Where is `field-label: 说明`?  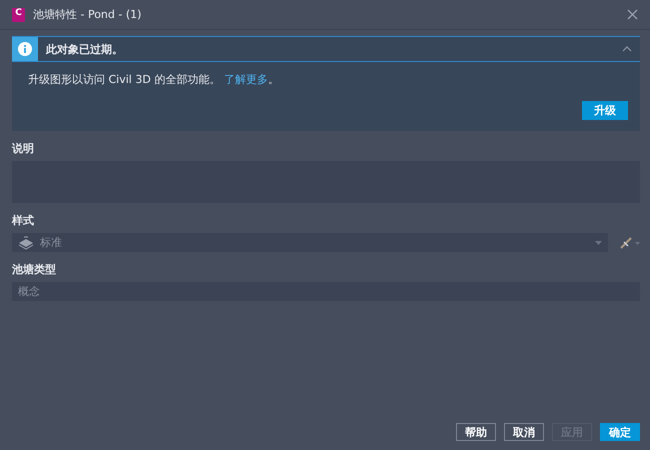 field-label: 说明 is located at coordinates (23, 148).